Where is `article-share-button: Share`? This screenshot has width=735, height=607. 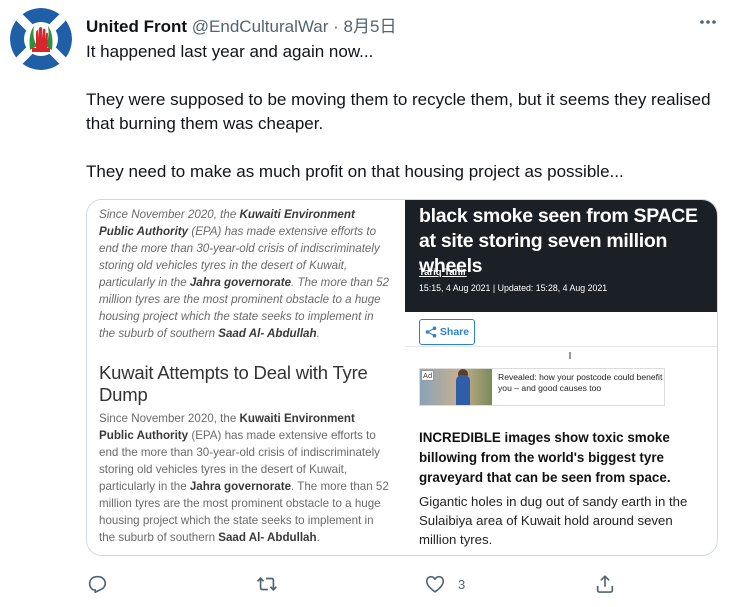
article-share-button: Share is located at coordinates (447, 332).